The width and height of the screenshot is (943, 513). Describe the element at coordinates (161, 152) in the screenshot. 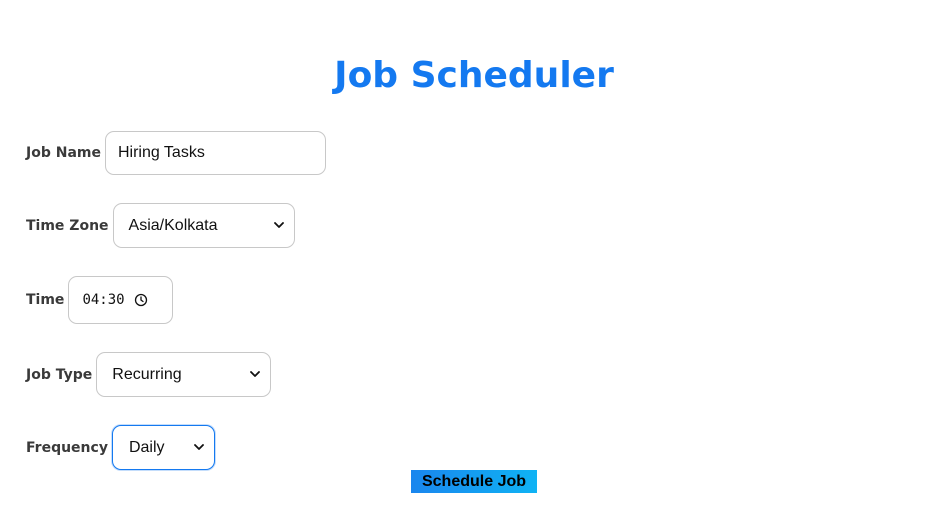

I see `job-name-value: Hiring Tasks` at that location.